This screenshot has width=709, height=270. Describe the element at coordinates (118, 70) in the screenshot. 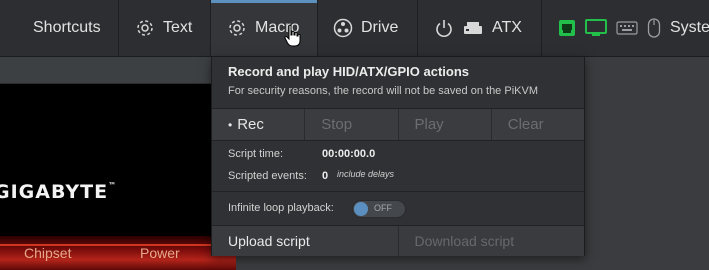

I see `stream-header` at that location.